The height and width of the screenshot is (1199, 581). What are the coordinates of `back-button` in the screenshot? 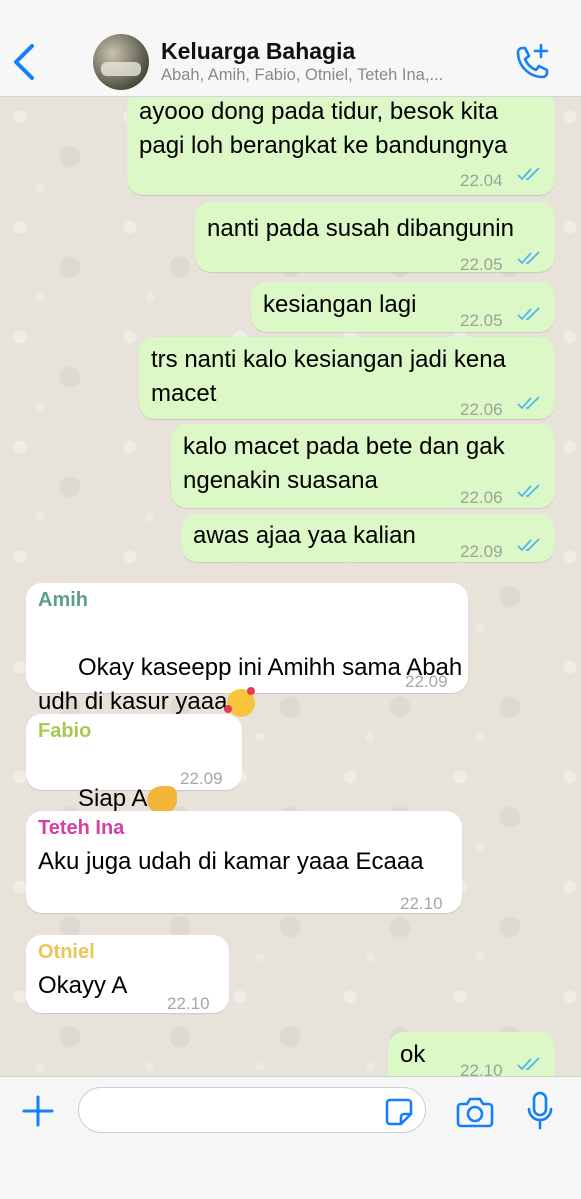 It's located at (24, 62).